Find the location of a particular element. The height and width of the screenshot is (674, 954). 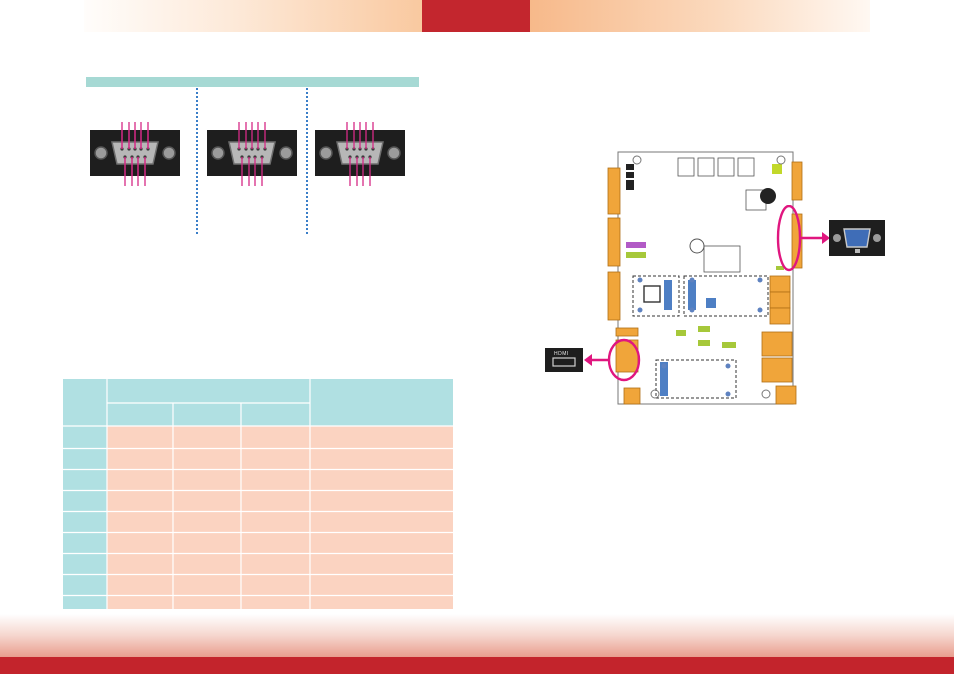

table-rows is located at coordinates (280, 517).